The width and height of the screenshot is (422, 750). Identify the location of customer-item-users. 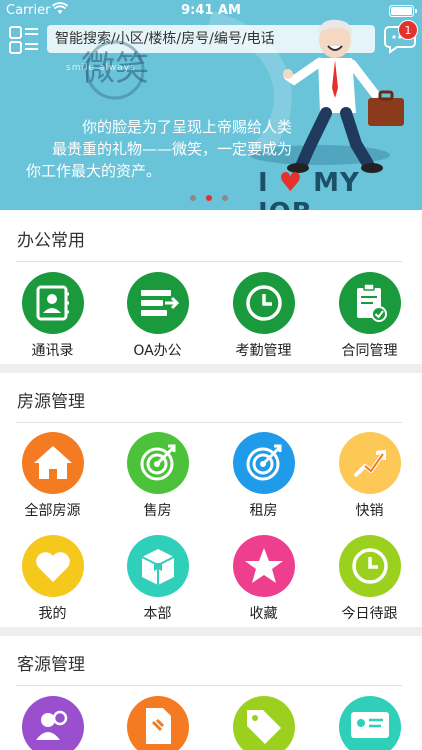
(52, 723).